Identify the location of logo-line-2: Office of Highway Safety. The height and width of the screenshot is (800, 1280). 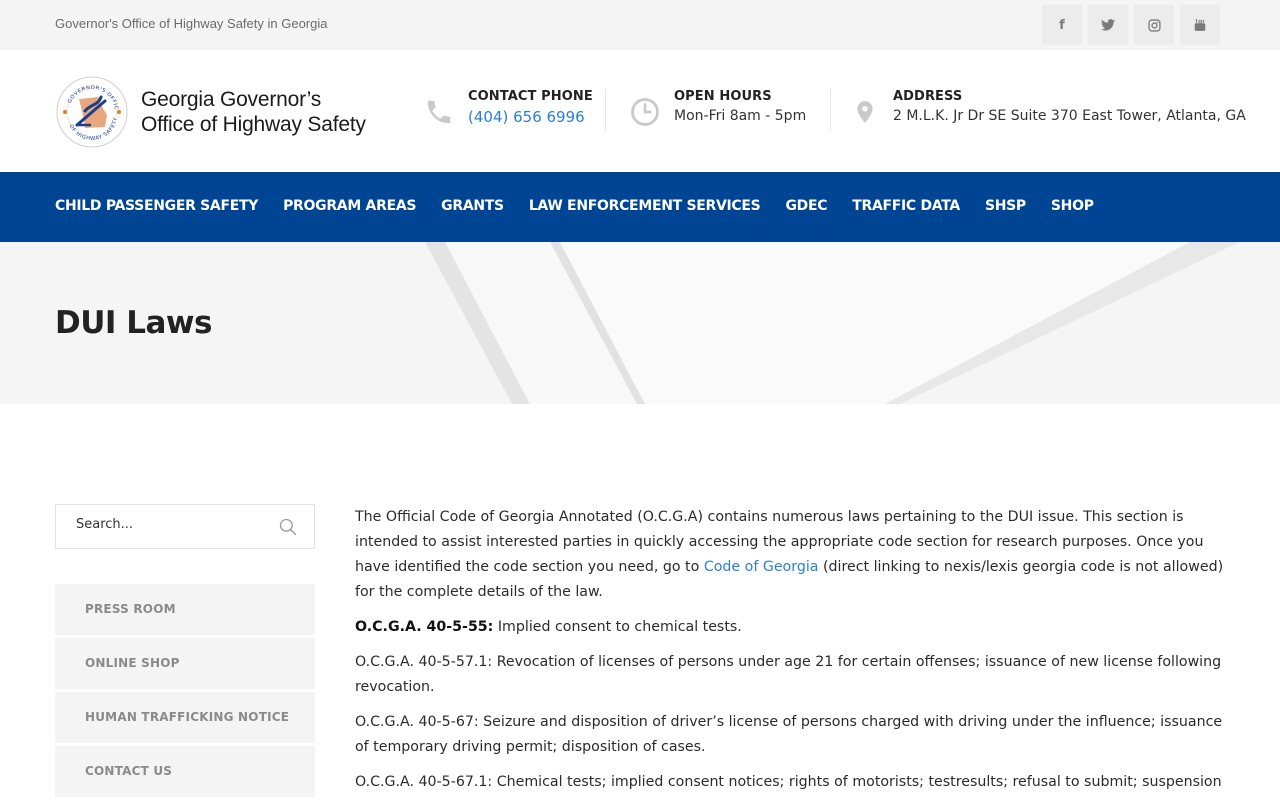
(253, 124).